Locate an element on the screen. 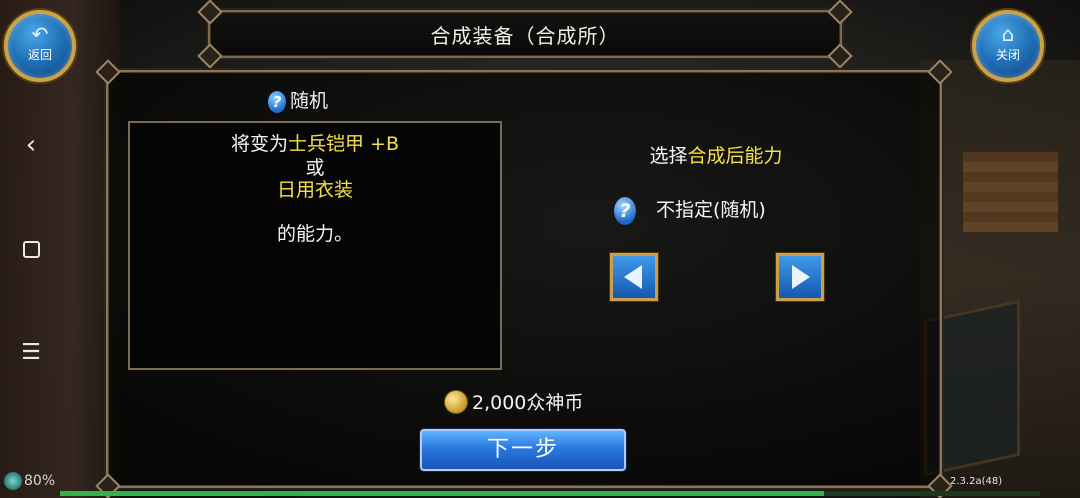 This screenshot has height=498, width=1080. cost-display: 2,000众神币 is located at coordinates (513, 402).